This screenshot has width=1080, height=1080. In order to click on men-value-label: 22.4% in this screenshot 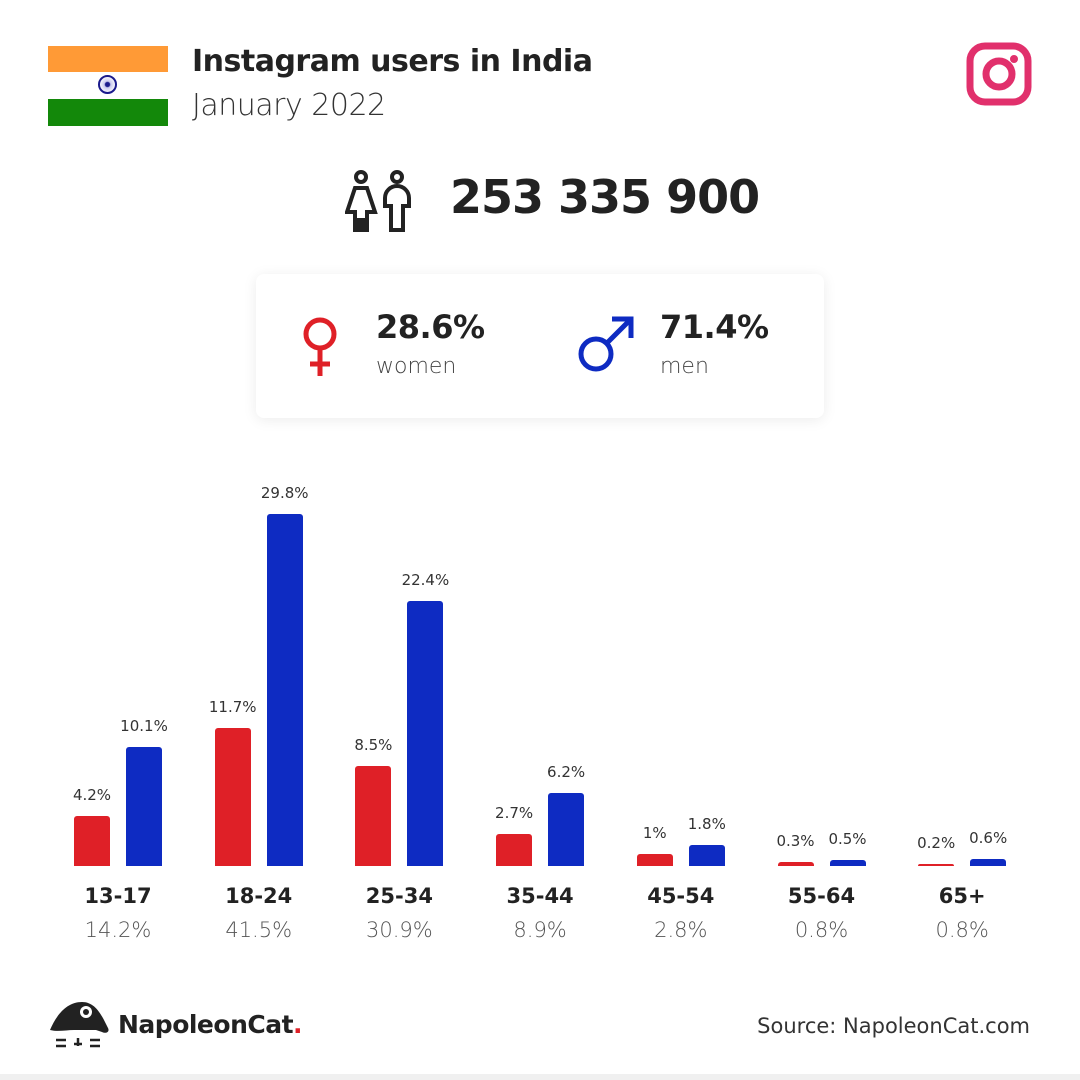, I will do `click(425, 580)`.